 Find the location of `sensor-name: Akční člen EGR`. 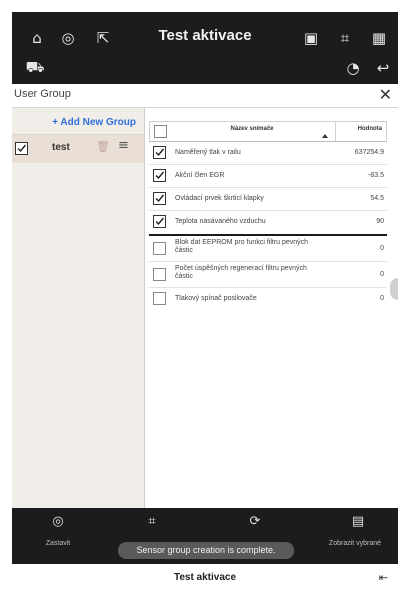

sensor-name: Akční člen EGR is located at coordinates (200, 175).